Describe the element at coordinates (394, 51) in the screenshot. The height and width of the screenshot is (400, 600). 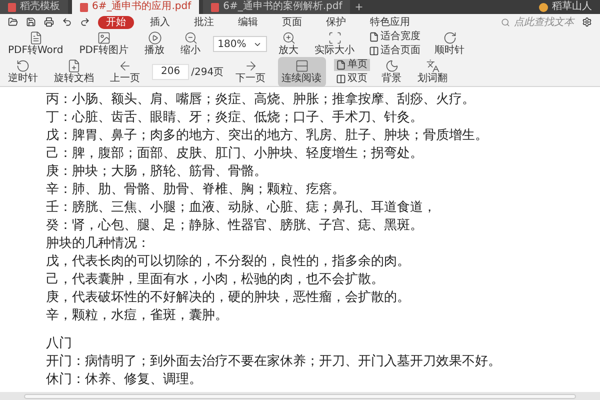
I see `view-option: 适合页面` at that location.